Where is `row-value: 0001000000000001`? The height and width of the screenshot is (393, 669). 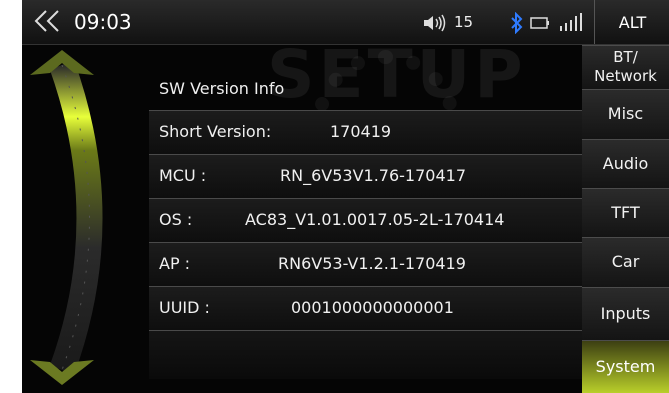
row-value: 0001000000000001 is located at coordinates (372, 307).